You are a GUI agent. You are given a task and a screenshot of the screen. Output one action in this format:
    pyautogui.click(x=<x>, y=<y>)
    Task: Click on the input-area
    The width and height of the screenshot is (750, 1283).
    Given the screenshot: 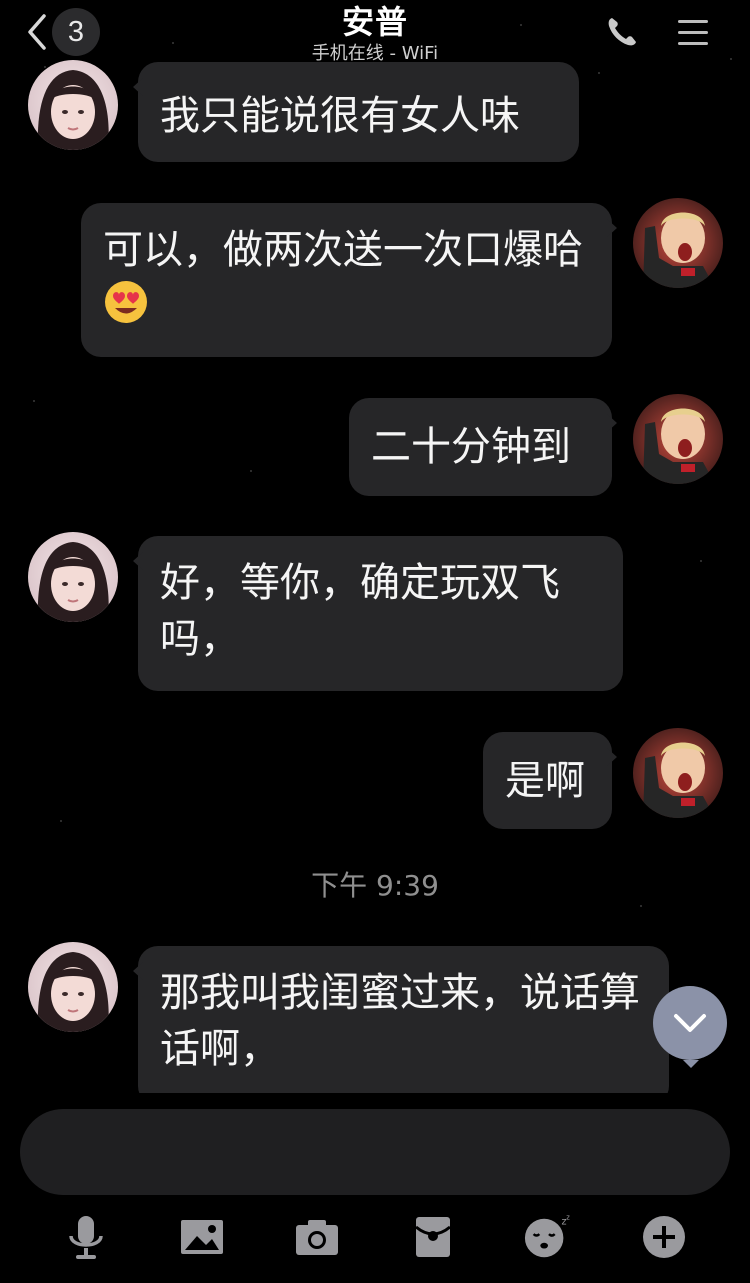 What is the action you would take?
    pyautogui.click(x=375, y=1188)
    